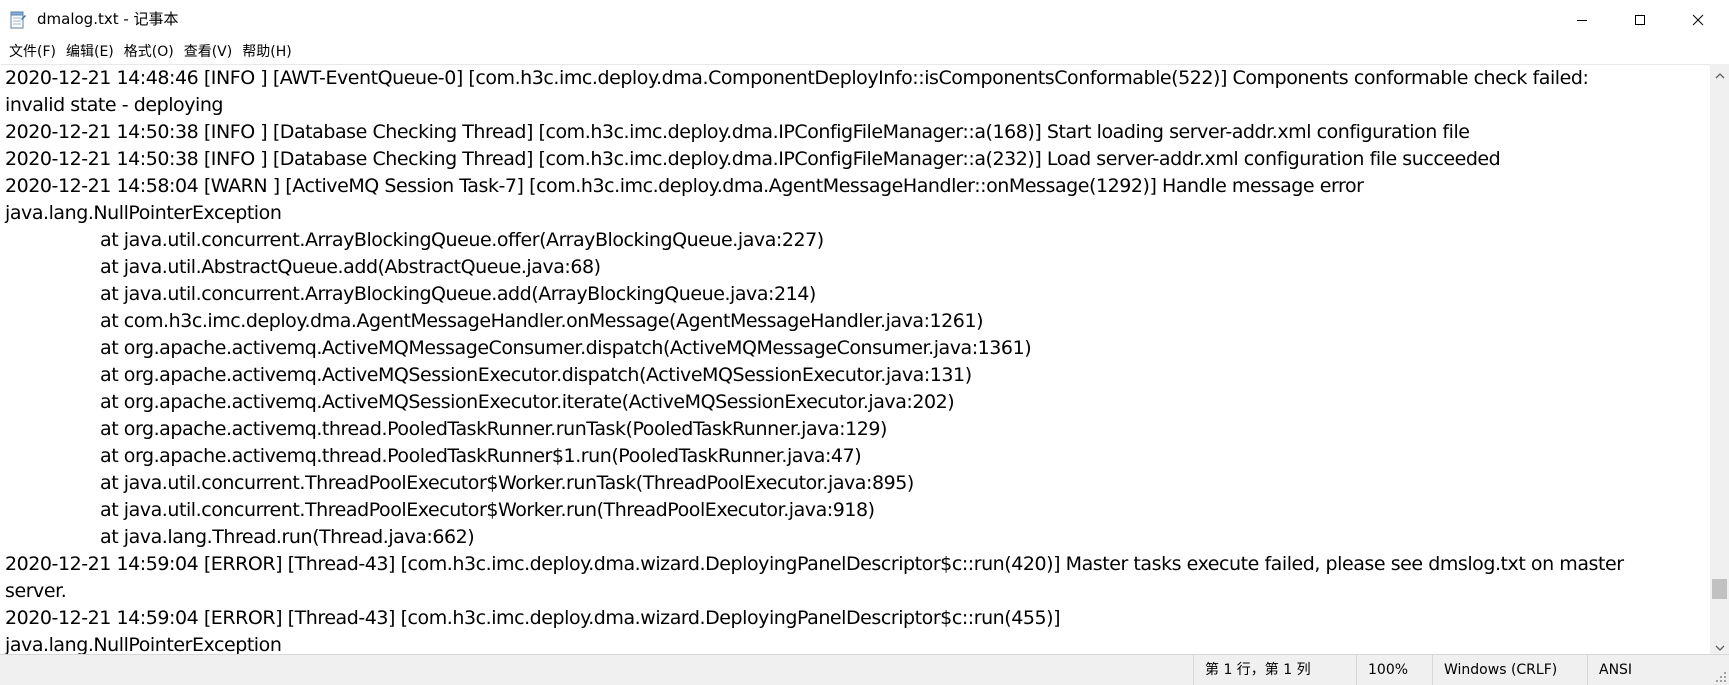 The width and height of the screenshot is (1729, 685). What do you see at coordinates (18, 20) in the screenshot?
I see `notepad-icon` at bounding box center [18, 20].